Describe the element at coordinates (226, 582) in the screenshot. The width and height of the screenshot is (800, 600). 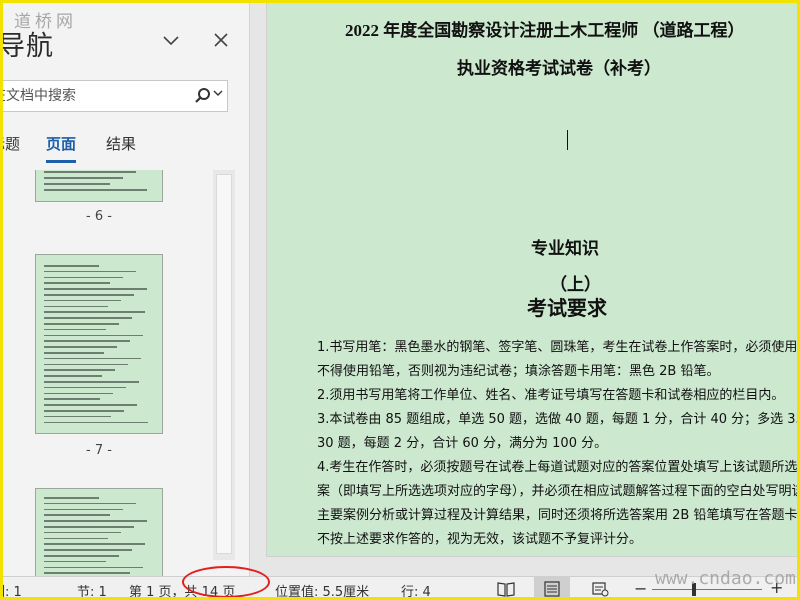
I see `highlight-circle-annotation` at that location.